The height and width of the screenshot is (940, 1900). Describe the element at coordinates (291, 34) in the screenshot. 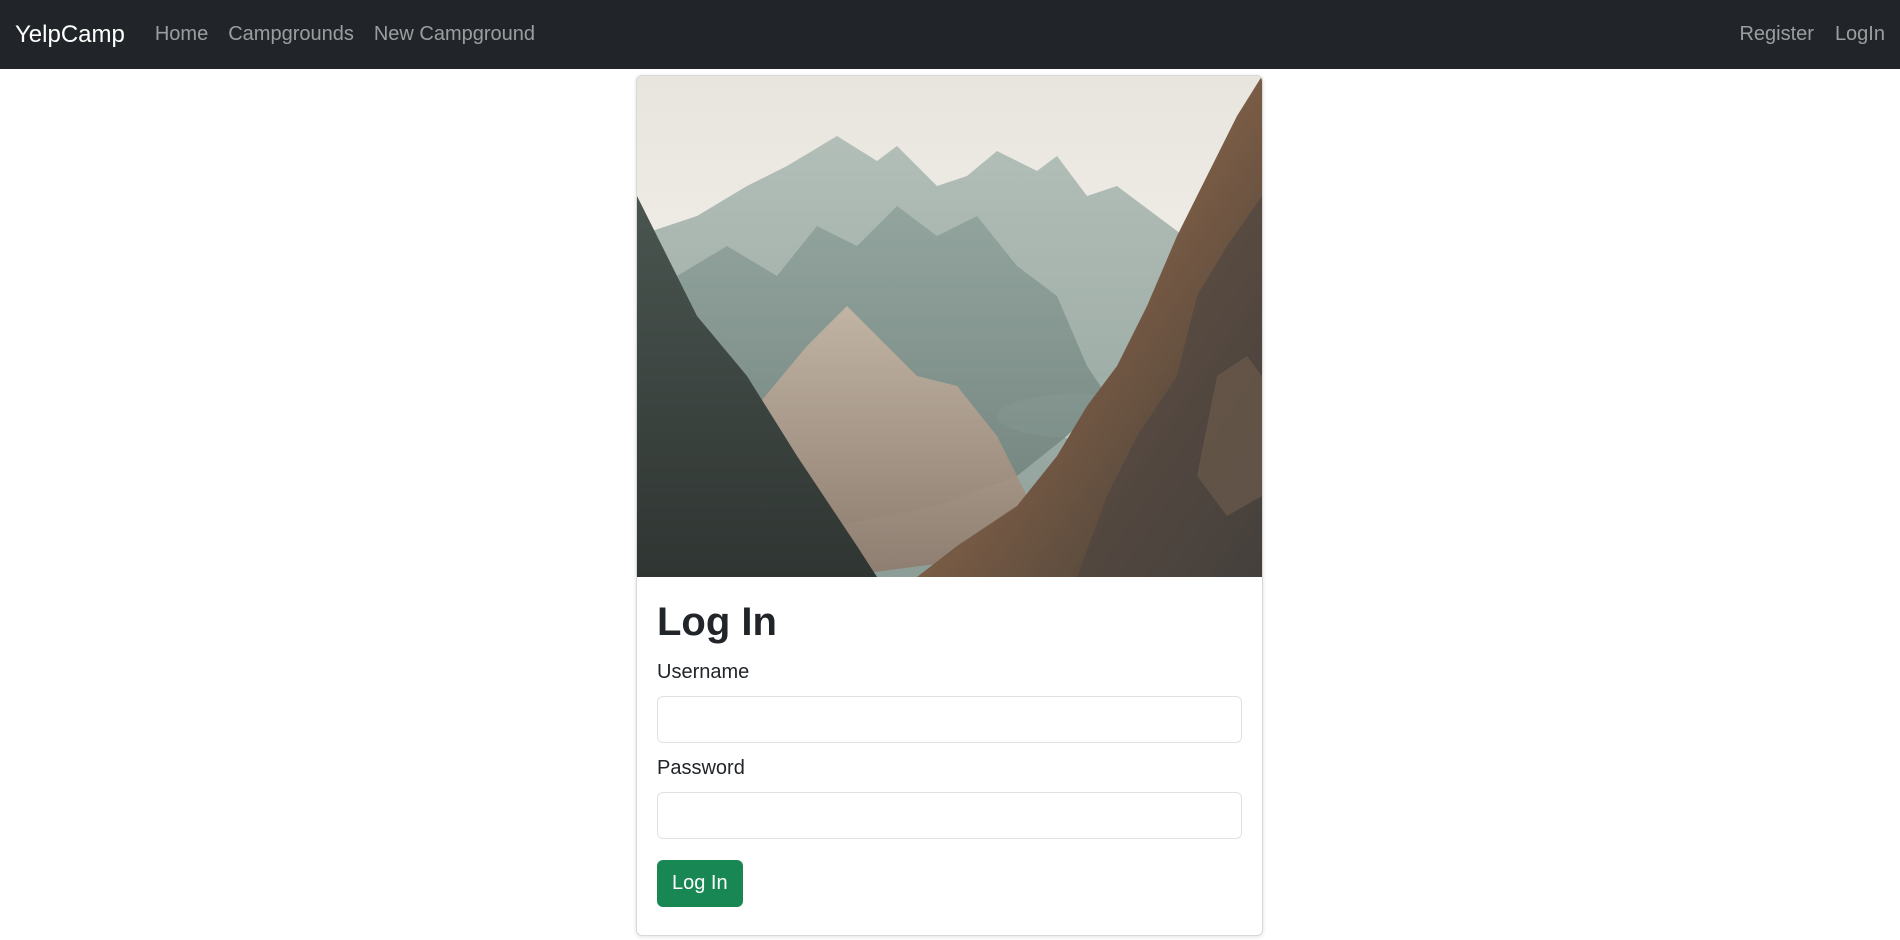

I see `nav-link-campgrounds: Campgrounds` at that location.